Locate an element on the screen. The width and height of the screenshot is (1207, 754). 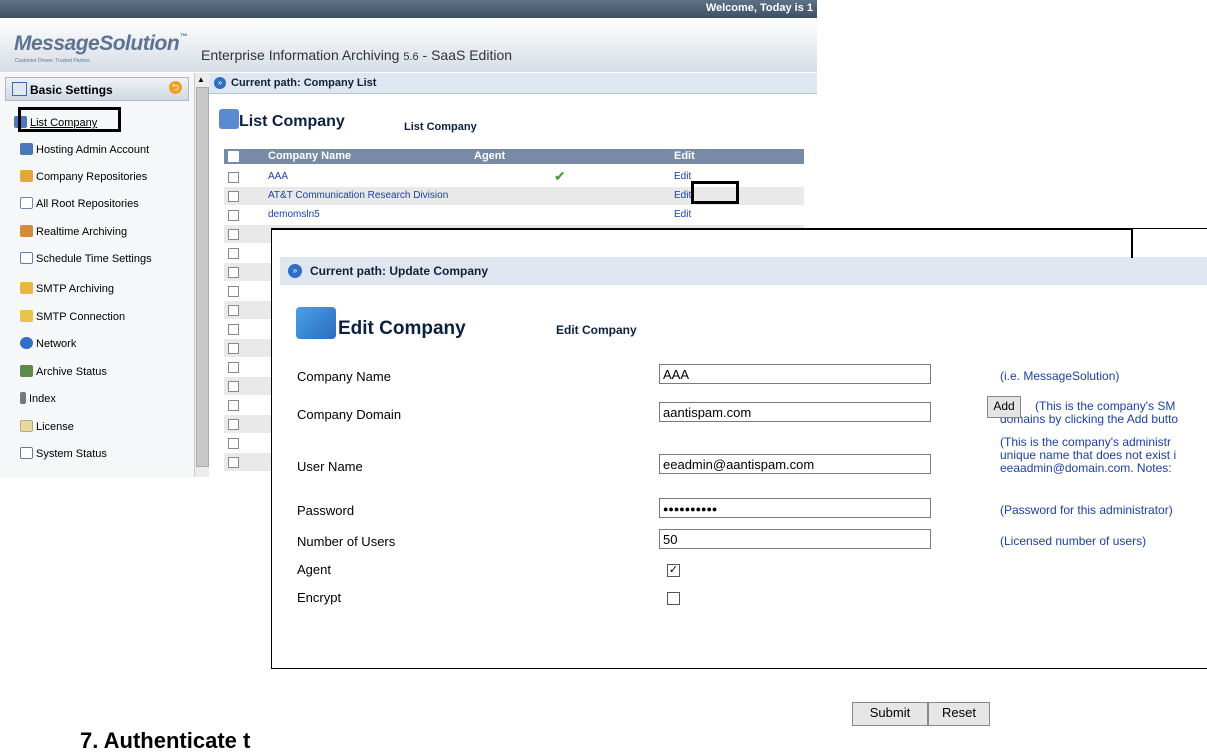
app-title-main: Enterprise Information Archiving is located at coordinates (302, 55).